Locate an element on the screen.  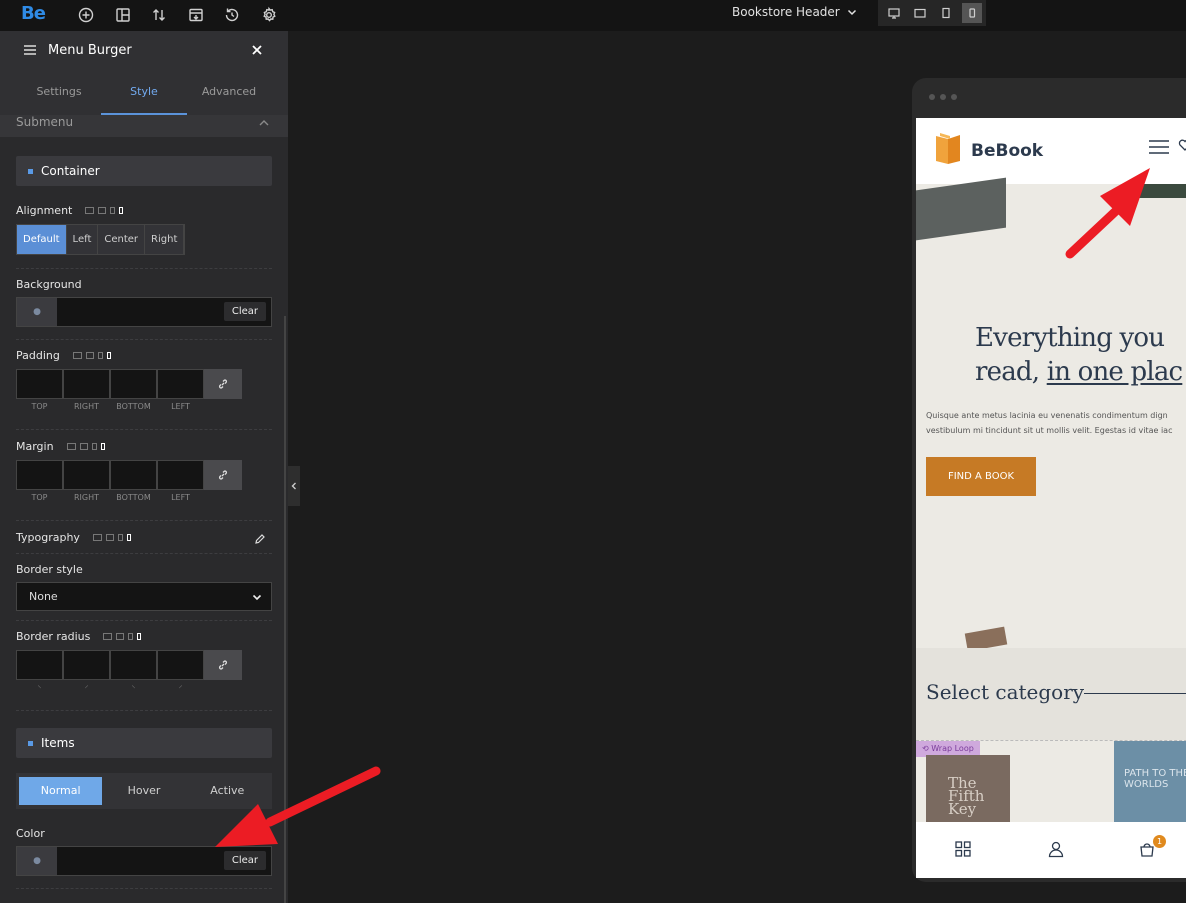
corner-bottom-left-icon: ⸍ is located at coordinates (180, 688).